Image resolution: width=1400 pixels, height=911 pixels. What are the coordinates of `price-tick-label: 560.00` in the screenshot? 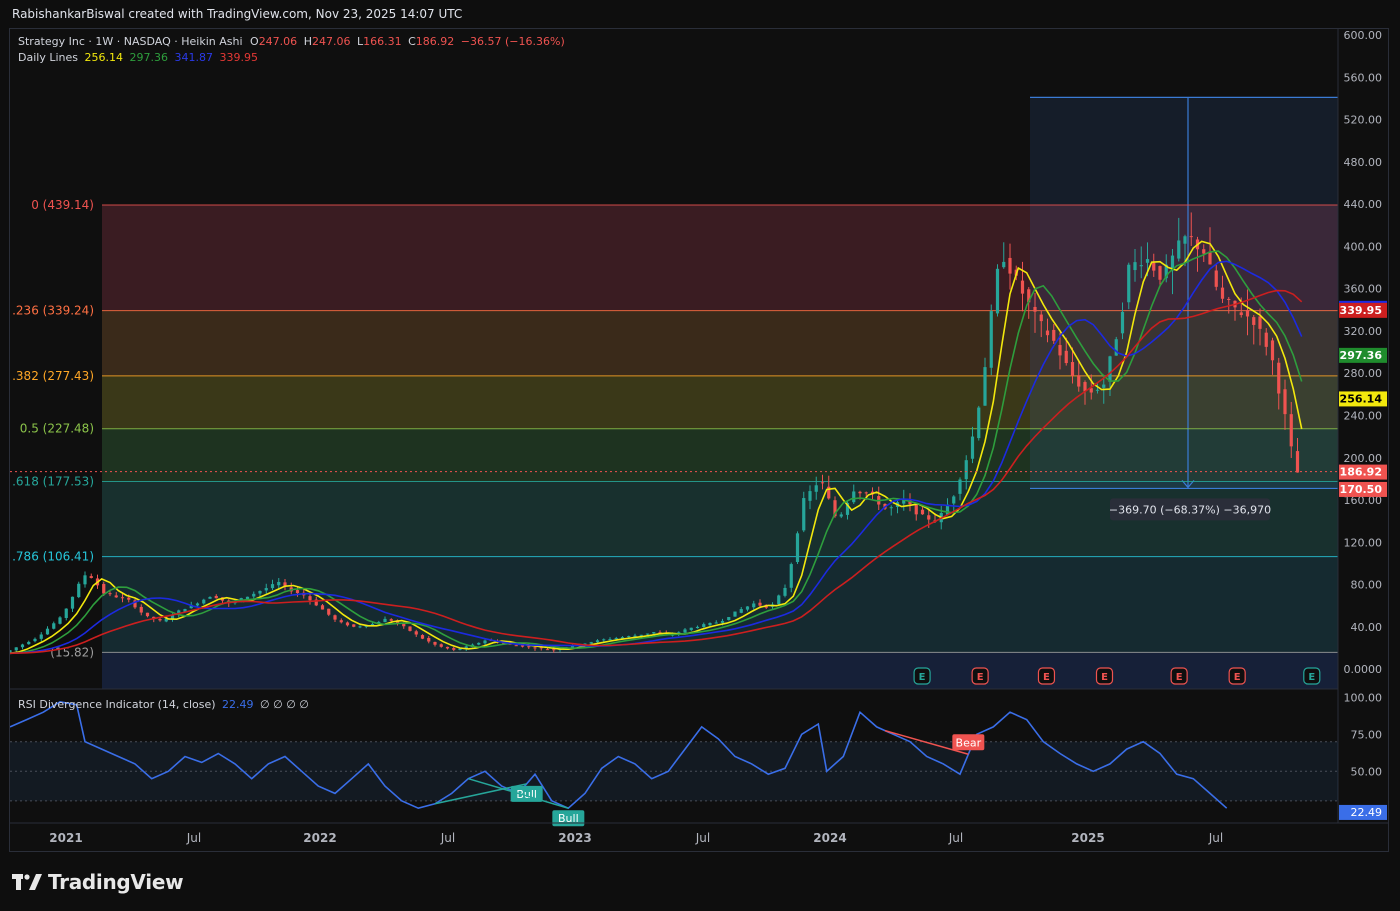 It's located at (1363, 77).